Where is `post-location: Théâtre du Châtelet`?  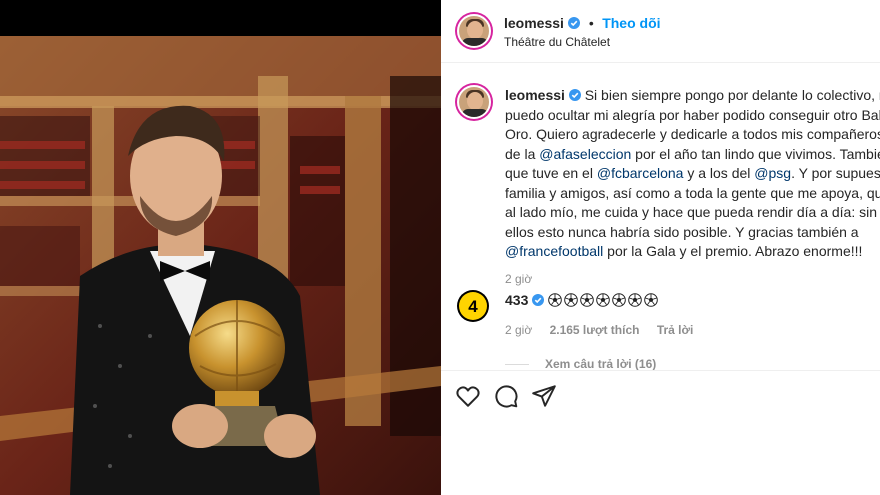 post-location: Théâtre du Châtelet is located at coordinates (557, 42).